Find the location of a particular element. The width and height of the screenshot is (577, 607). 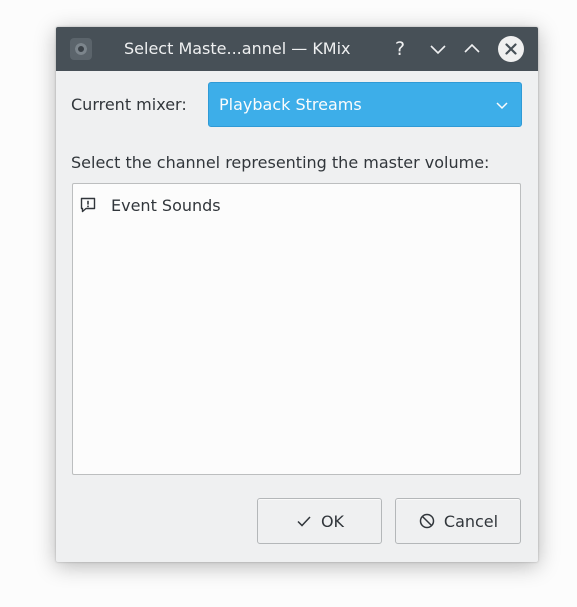

mixer-select: Playback Streams is located at coordinates (365, 104).